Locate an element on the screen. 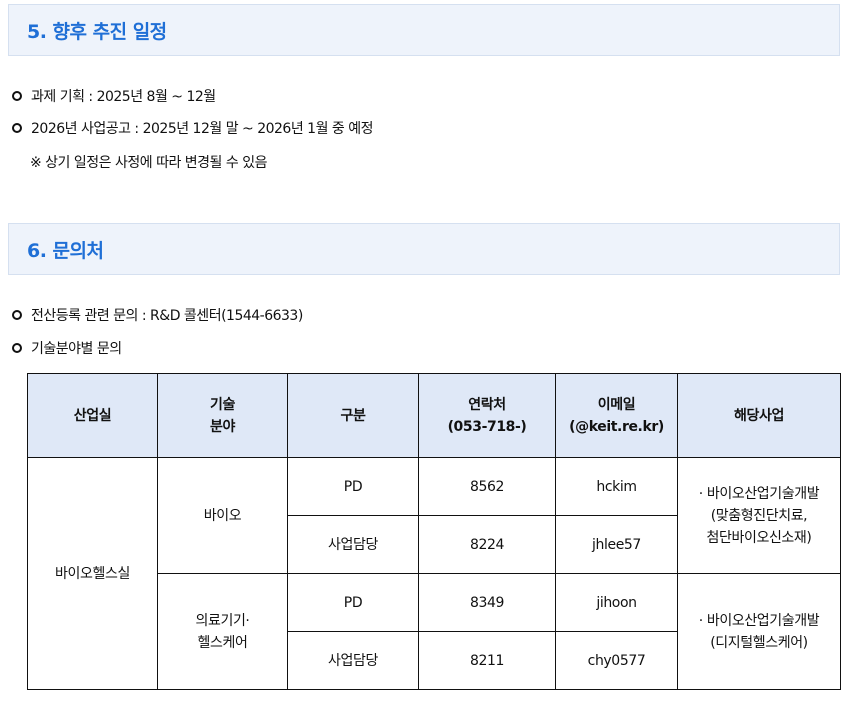 This screenshot has width=846, height=708. header-contact: 연락처 (053-718-) is located at coordinates (487, 415).